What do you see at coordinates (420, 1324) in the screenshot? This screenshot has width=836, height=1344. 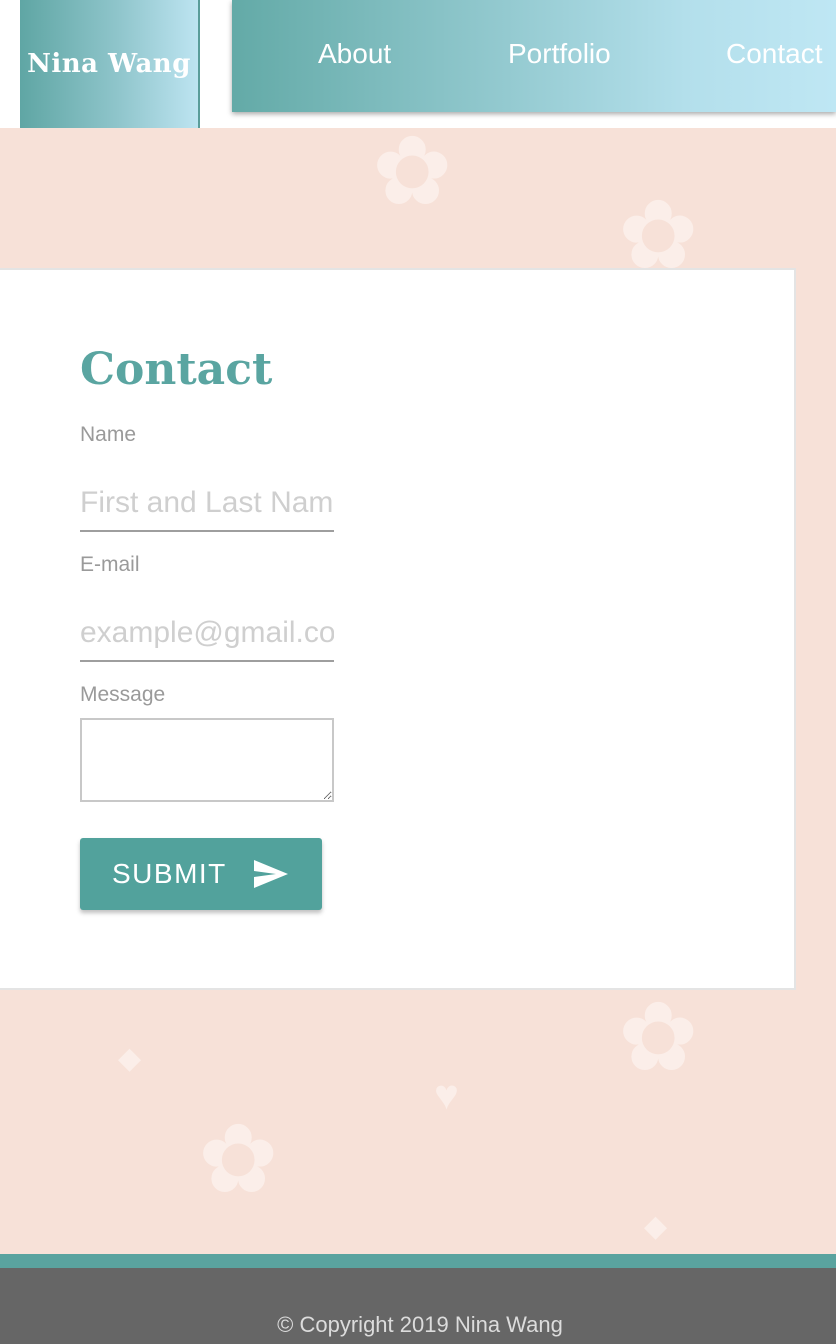 I see `copyright-text: © Copyright 2019 Nina Wang` at bounding box center [420, 1324].